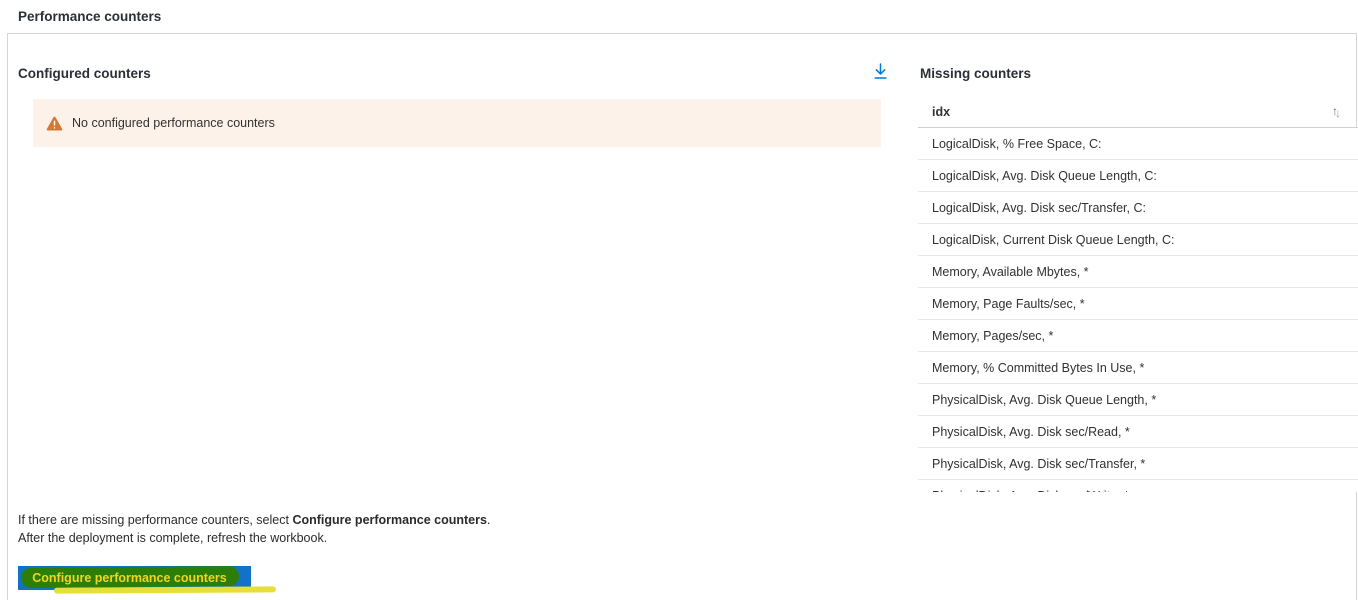 The image size is (1358, 600). What do you see at coordinates (976, 73) in the screenshot?
I see `missing-counters-heading: Missing counters` at bounding box center [976, 73].